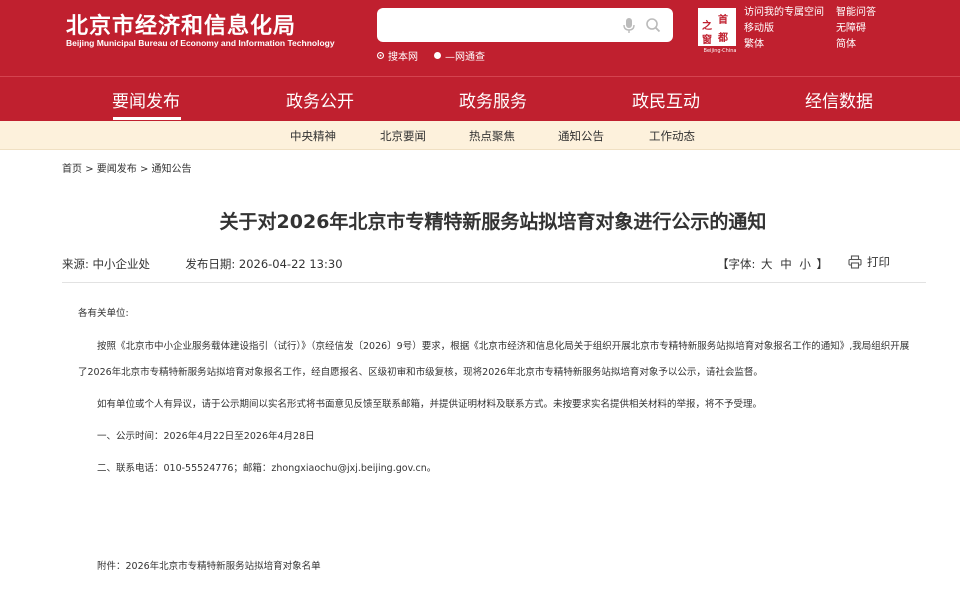 The image size is (960, 614). I want to click on nav-active-indicator, so click(147, 118).